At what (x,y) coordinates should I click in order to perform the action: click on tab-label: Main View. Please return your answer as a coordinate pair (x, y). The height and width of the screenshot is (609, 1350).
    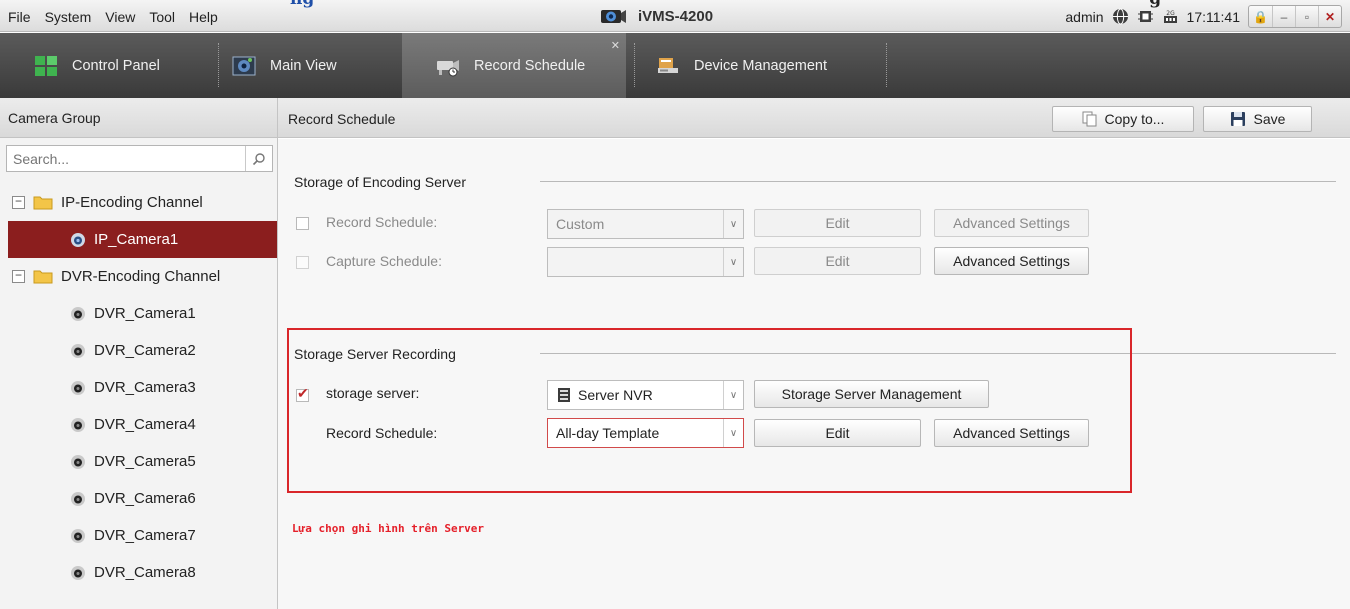
    Looking at the image, I should click on (303, 65).